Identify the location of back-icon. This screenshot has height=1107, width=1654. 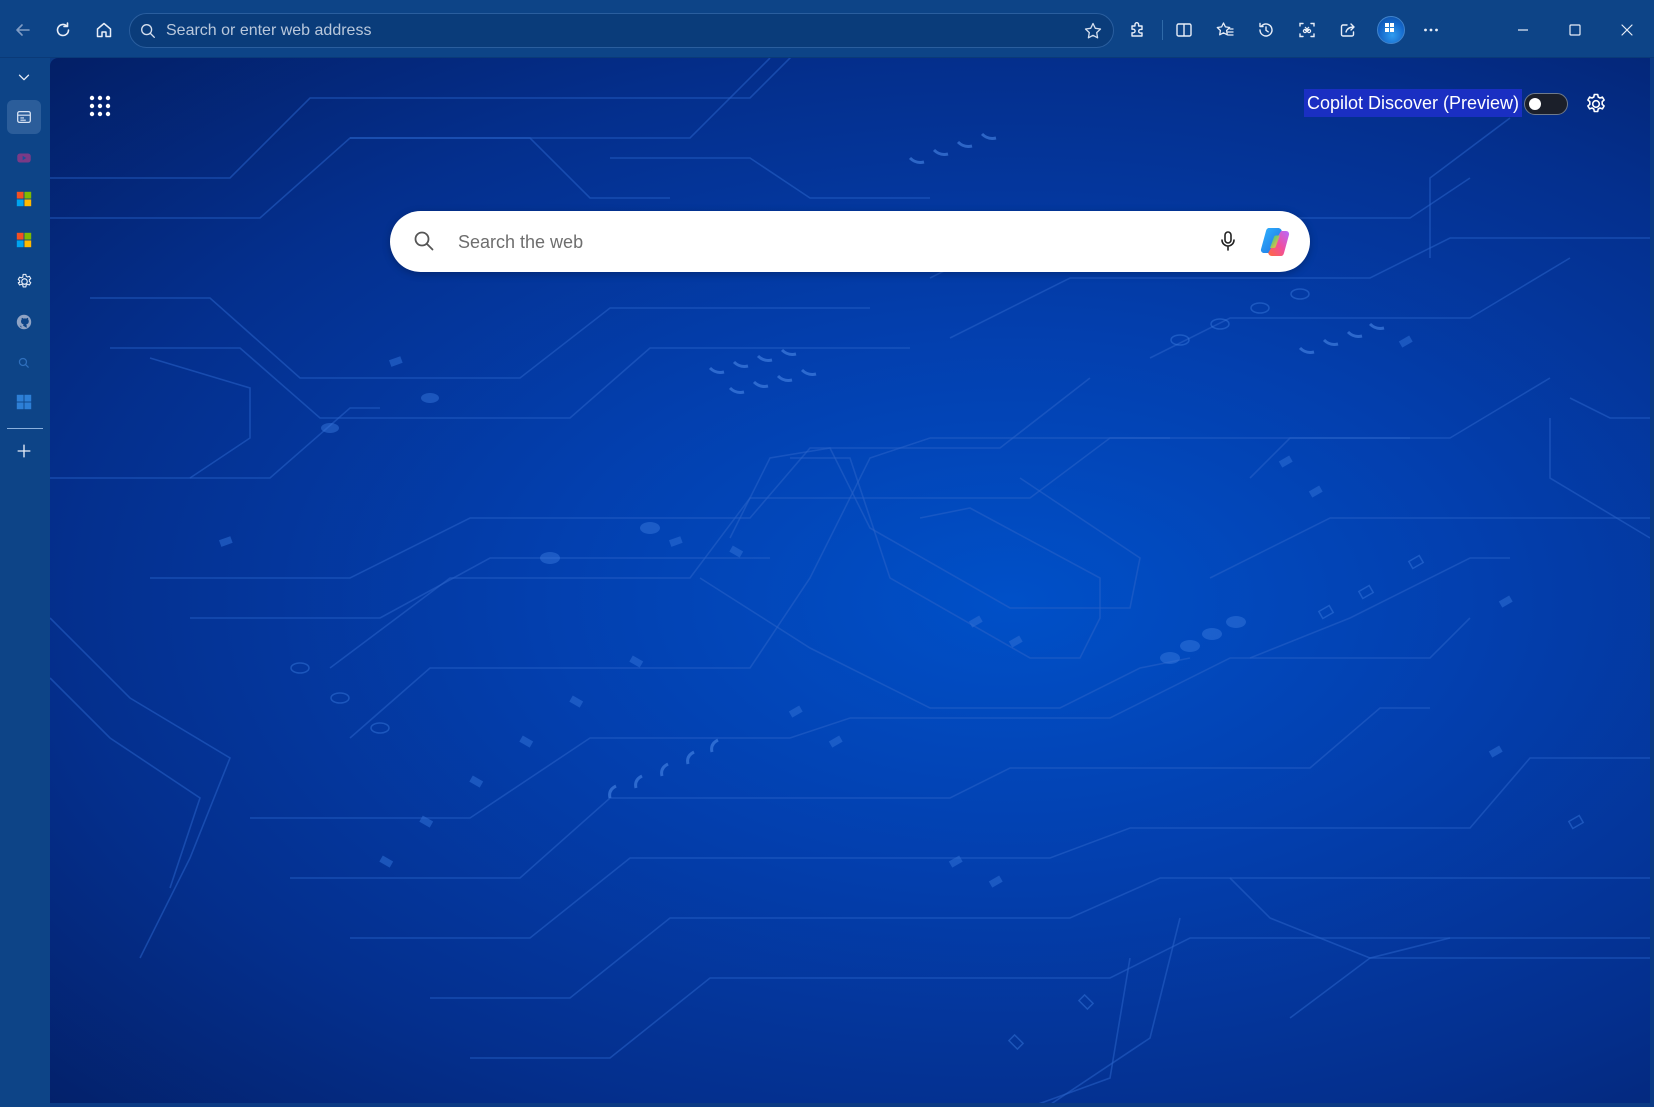
(23, 30).